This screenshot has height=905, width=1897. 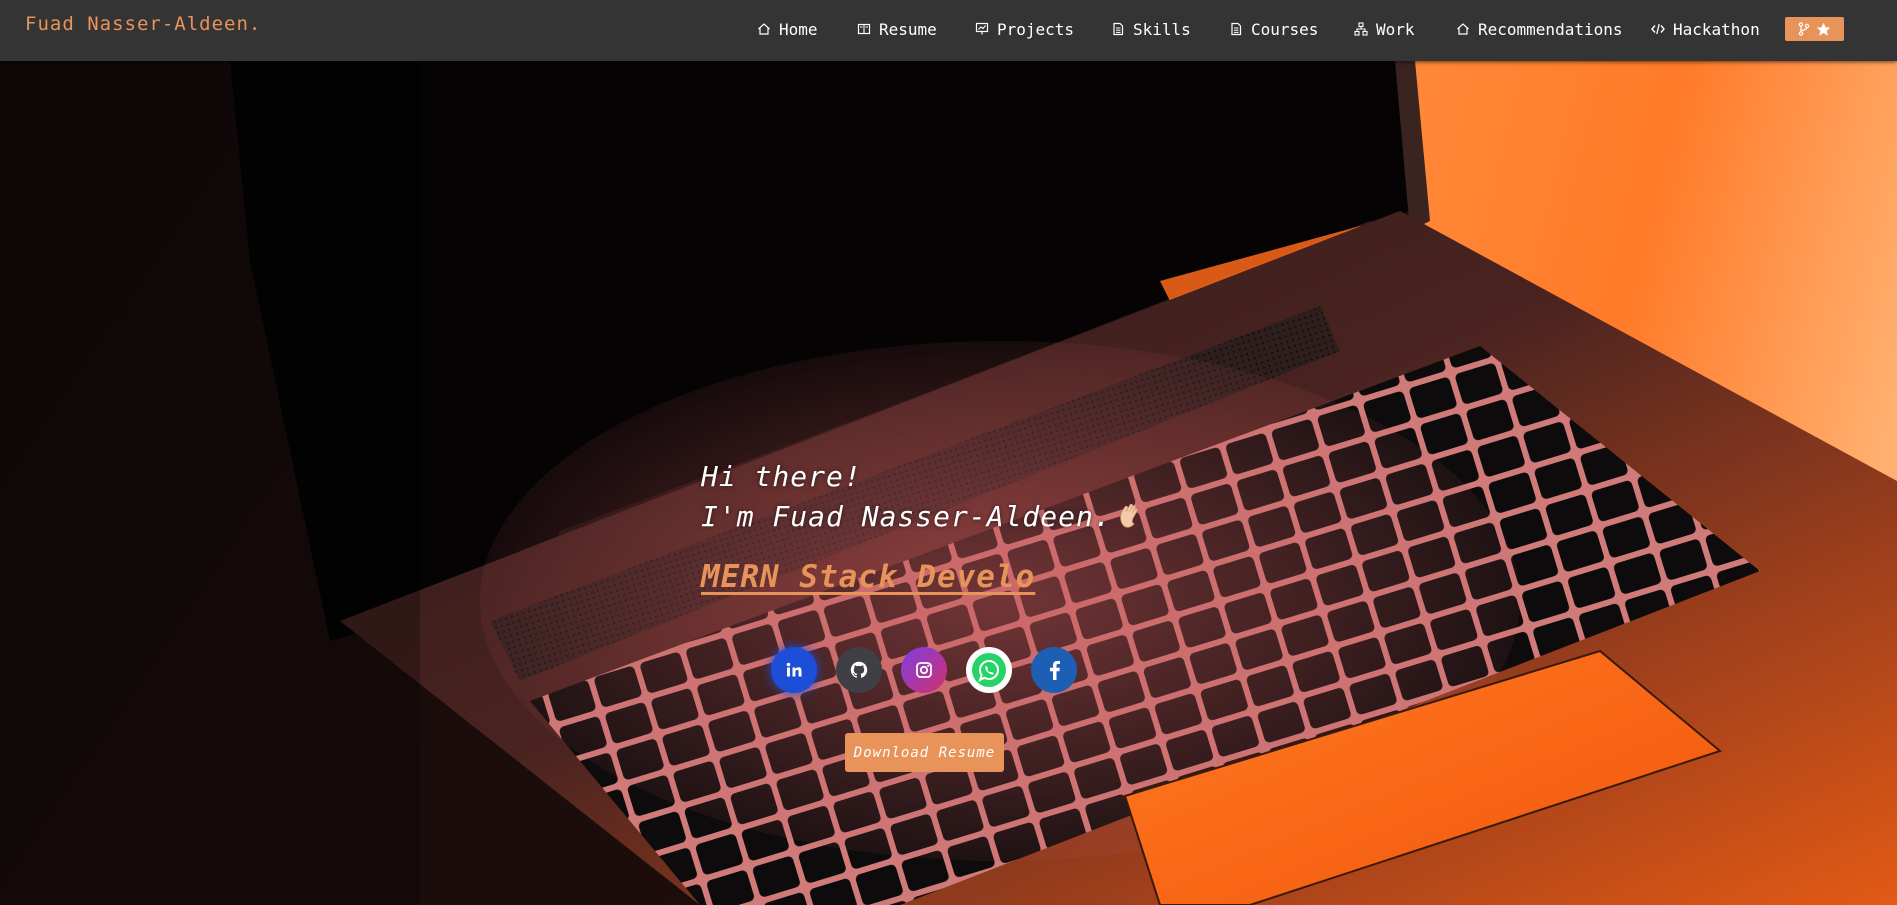 I want to click on github-button, so click(x=859, y=670).